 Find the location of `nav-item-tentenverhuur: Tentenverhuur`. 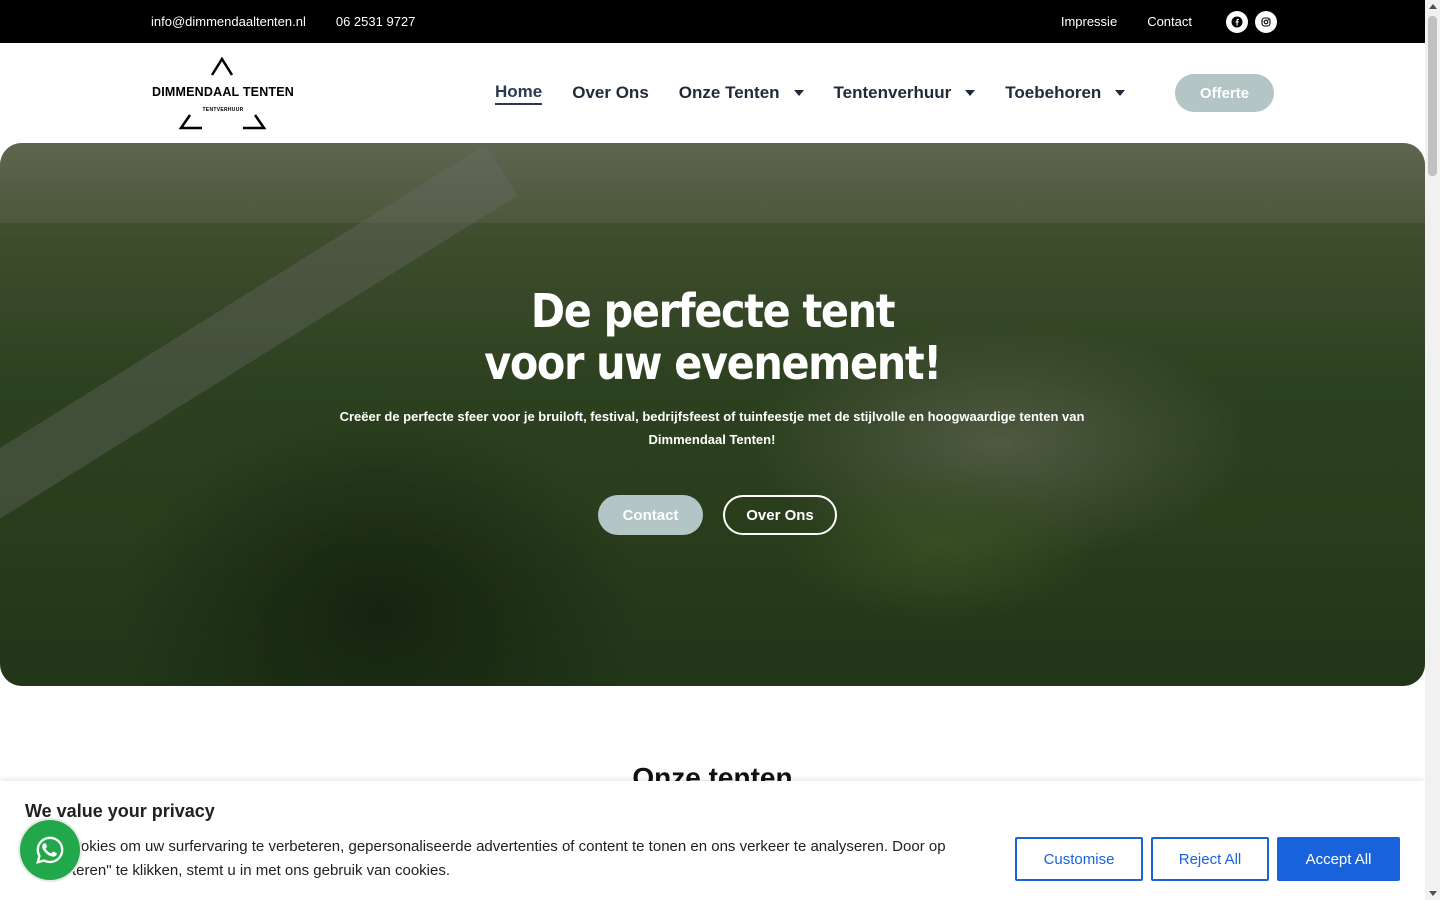

nav-item-tentenverhuur: Tentenverhuur is located at coordinates (905, 93).